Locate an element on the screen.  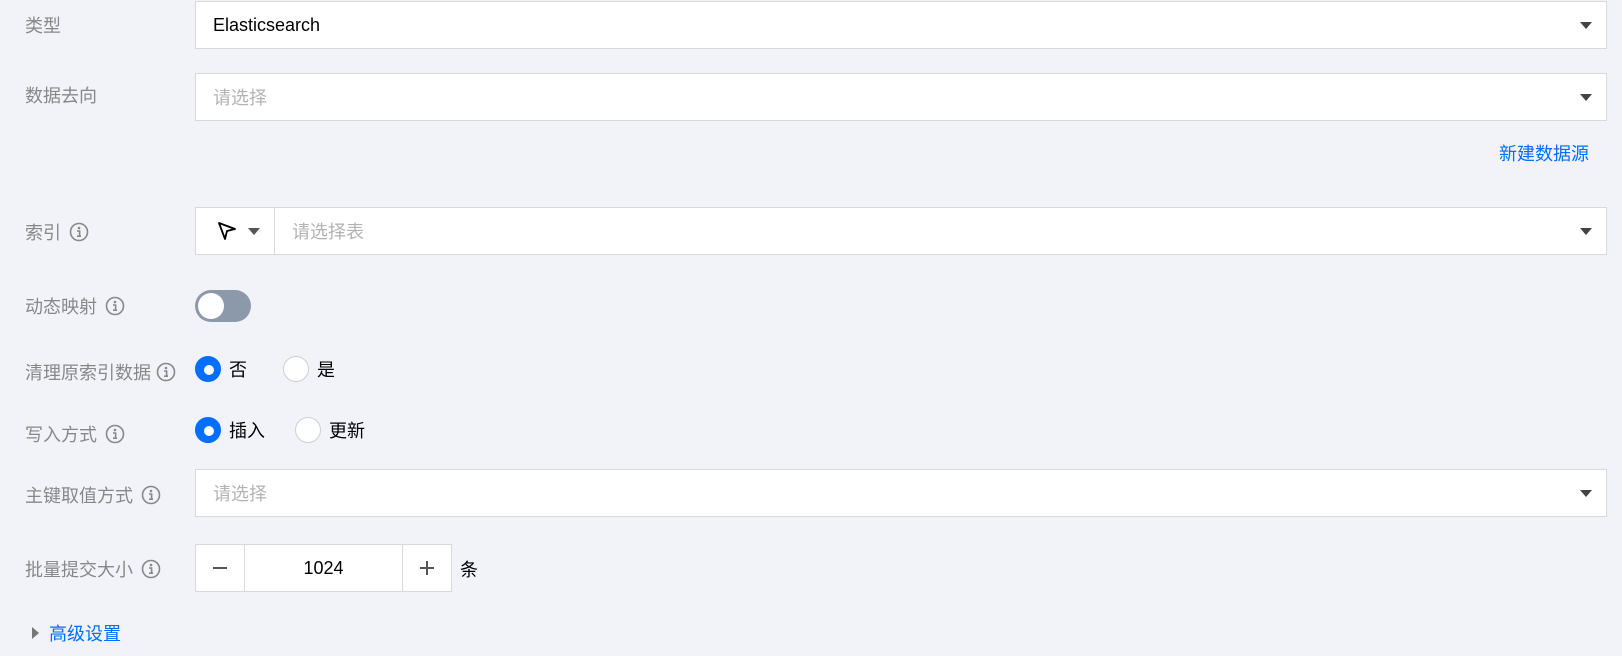
data-destination-label-text: 数据去向 is located at coordinates (61, 96).